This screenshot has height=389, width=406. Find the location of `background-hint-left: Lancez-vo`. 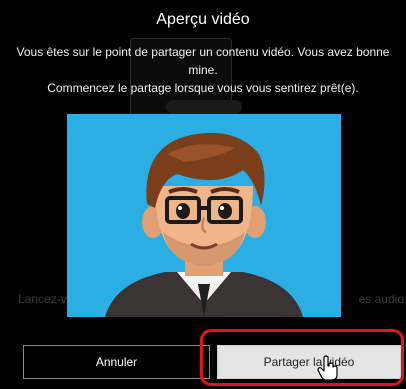

background-hint-left: Lancez-vo is located at coordinates (46, 299).